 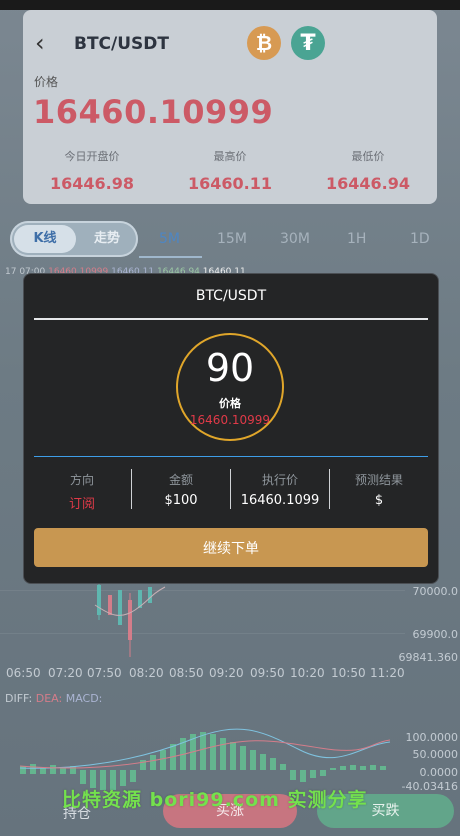 What do you see at coordinates (439, 772) in the screenshot?
I see `macd-y-label: 0.0000` at bounding box center [439, 772].